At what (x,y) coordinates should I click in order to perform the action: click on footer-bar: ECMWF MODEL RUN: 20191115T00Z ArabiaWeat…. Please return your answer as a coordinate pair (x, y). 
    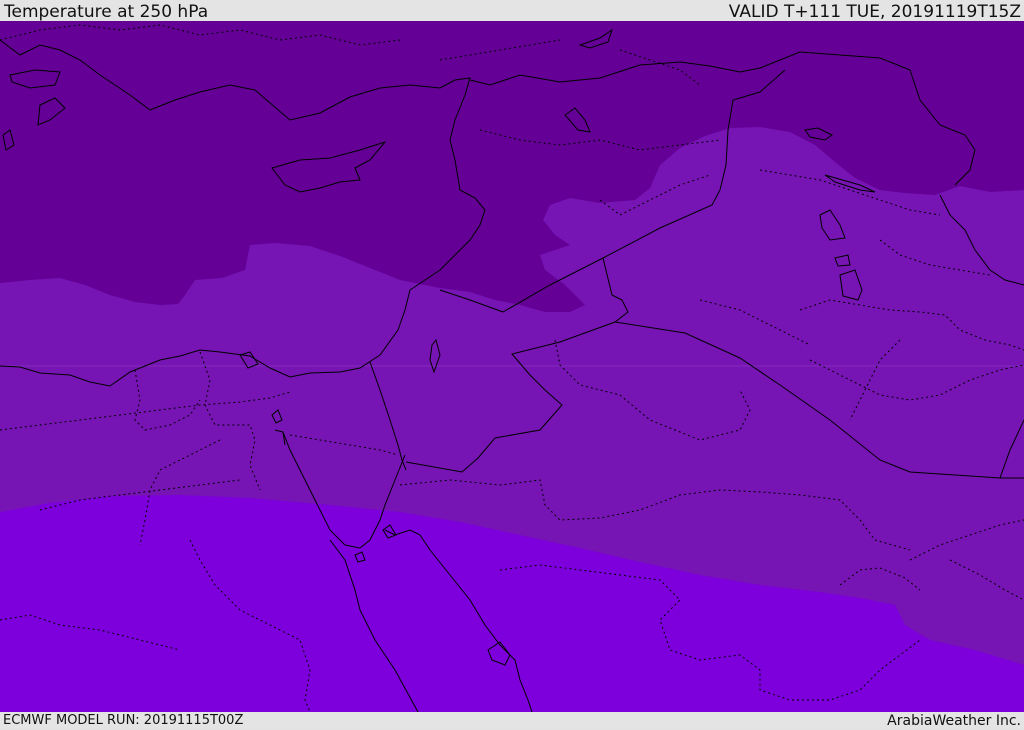
    Looking at the image, I should click on (512, 720).